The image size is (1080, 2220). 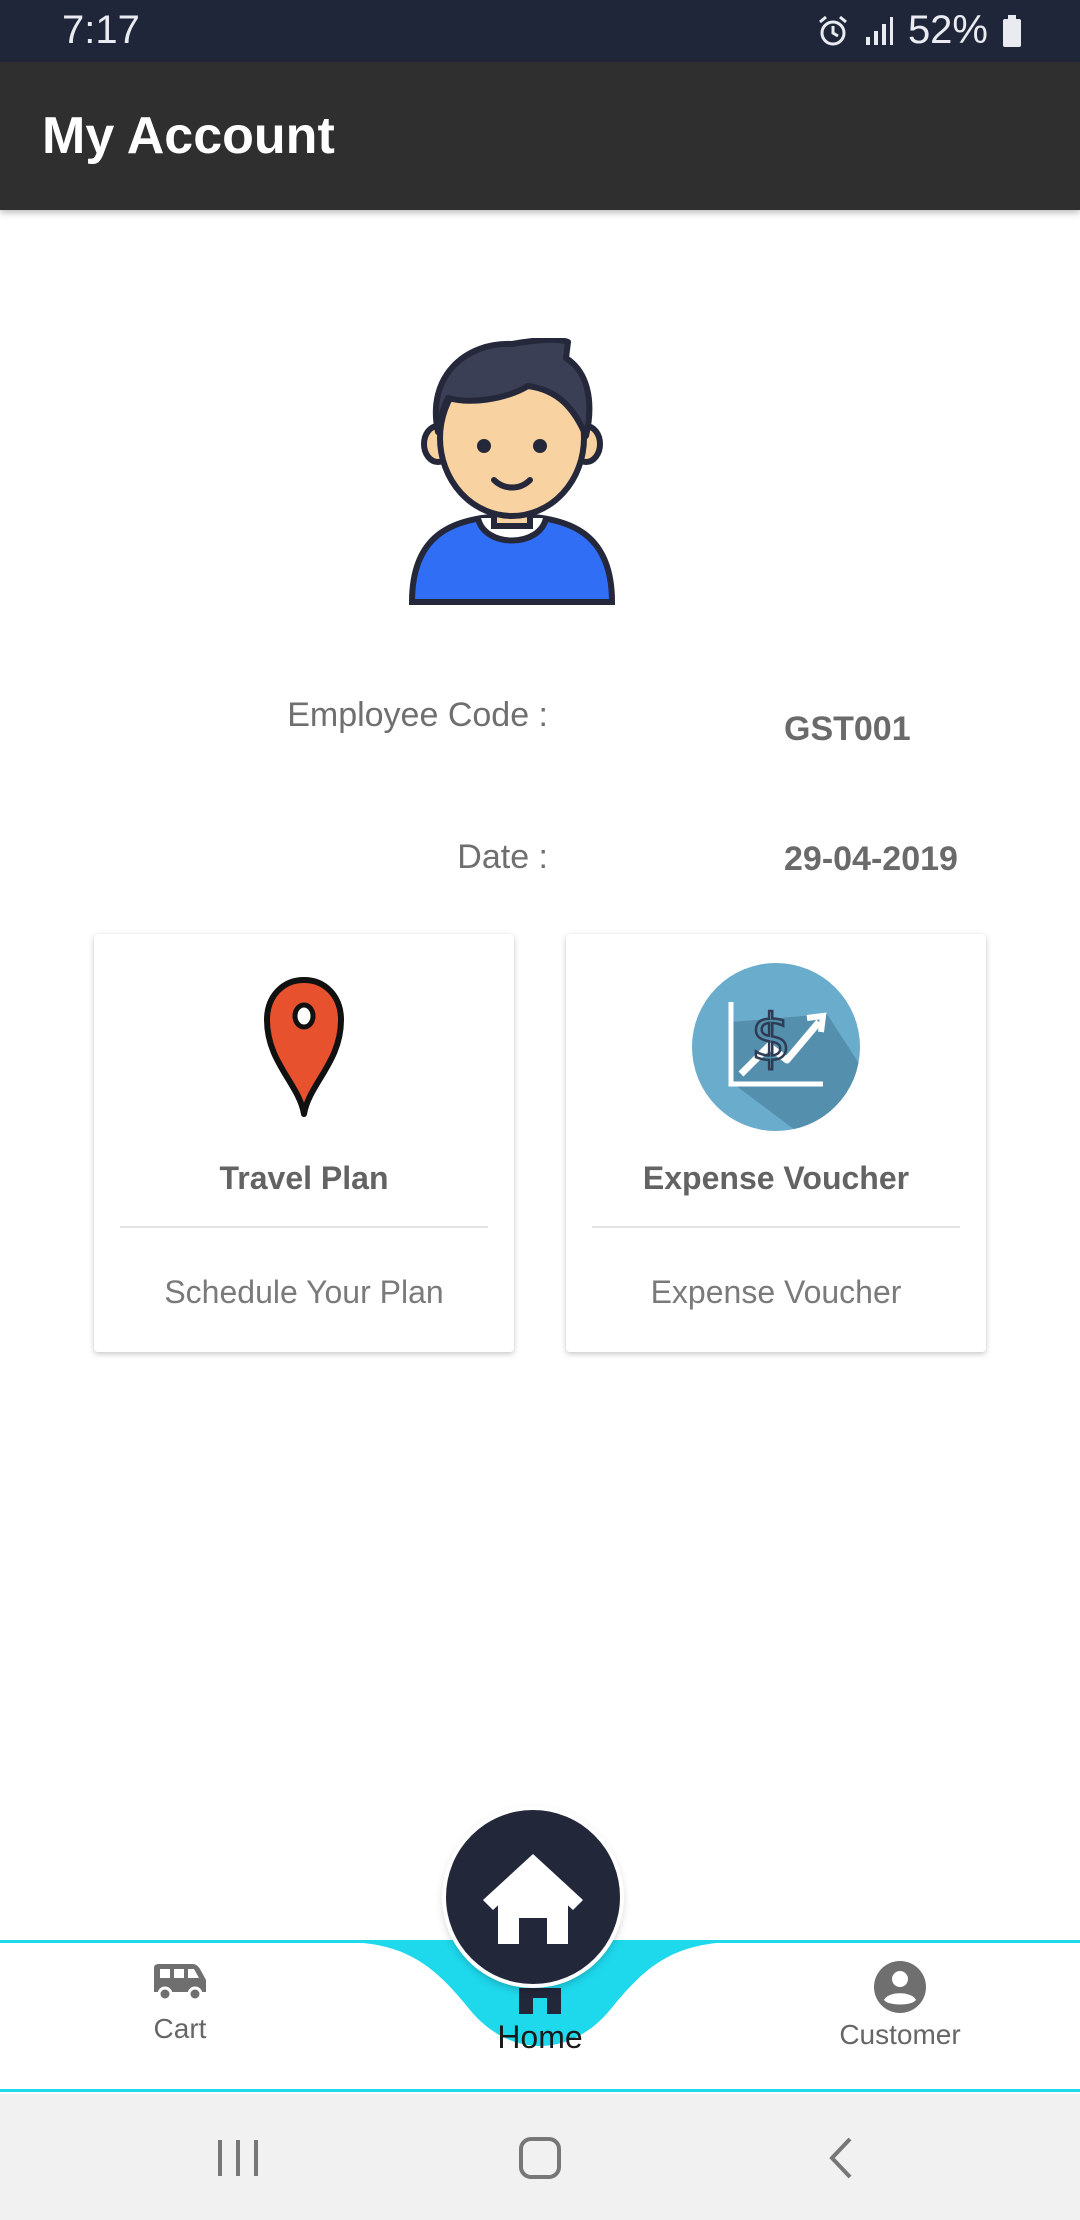 I want to click on account-circle-icon, so click(x=900, y=1987).